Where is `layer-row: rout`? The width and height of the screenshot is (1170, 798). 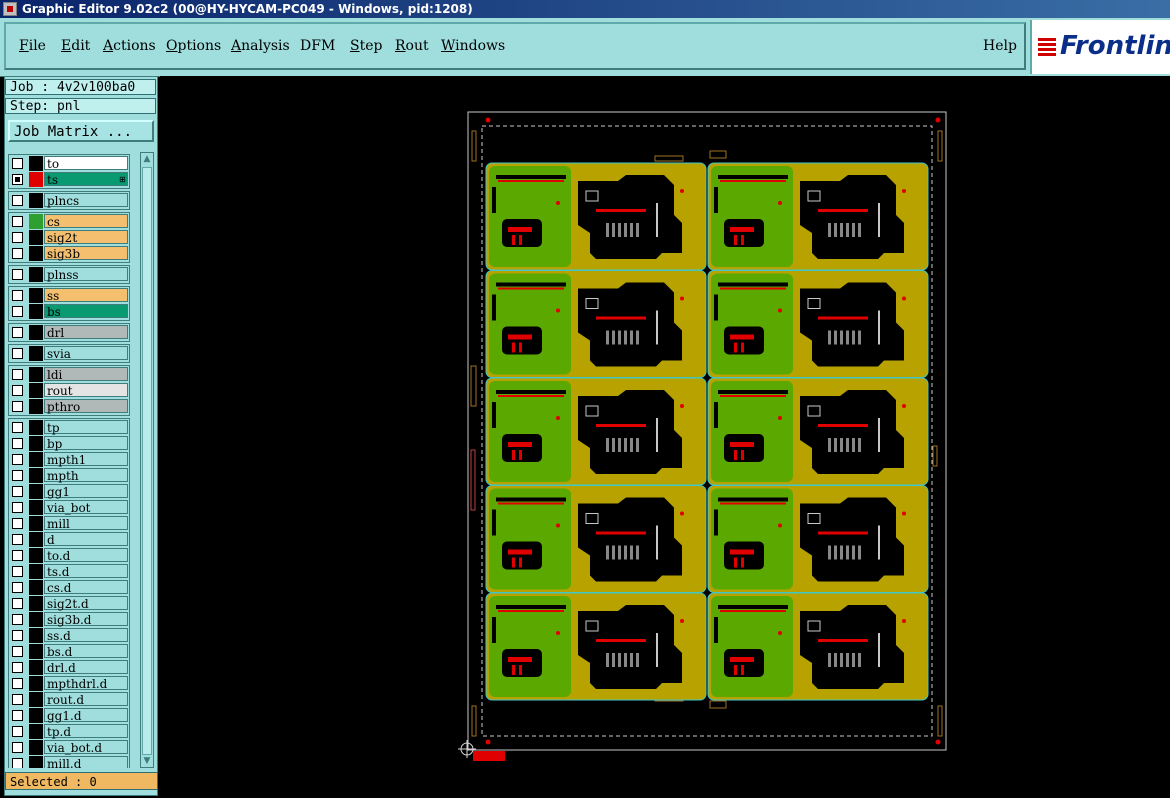
layer-row: rout is located at coordinates (69, 390).